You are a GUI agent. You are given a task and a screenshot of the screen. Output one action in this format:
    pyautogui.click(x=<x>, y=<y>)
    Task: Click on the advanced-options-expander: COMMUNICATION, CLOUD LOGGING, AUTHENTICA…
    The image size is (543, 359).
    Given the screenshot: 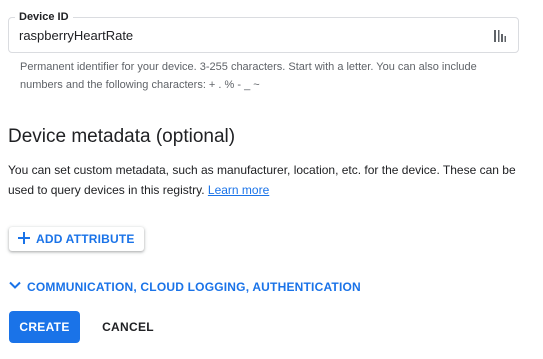 What is the action you would take?
    pyautogui.click(x=184, y=286)
    